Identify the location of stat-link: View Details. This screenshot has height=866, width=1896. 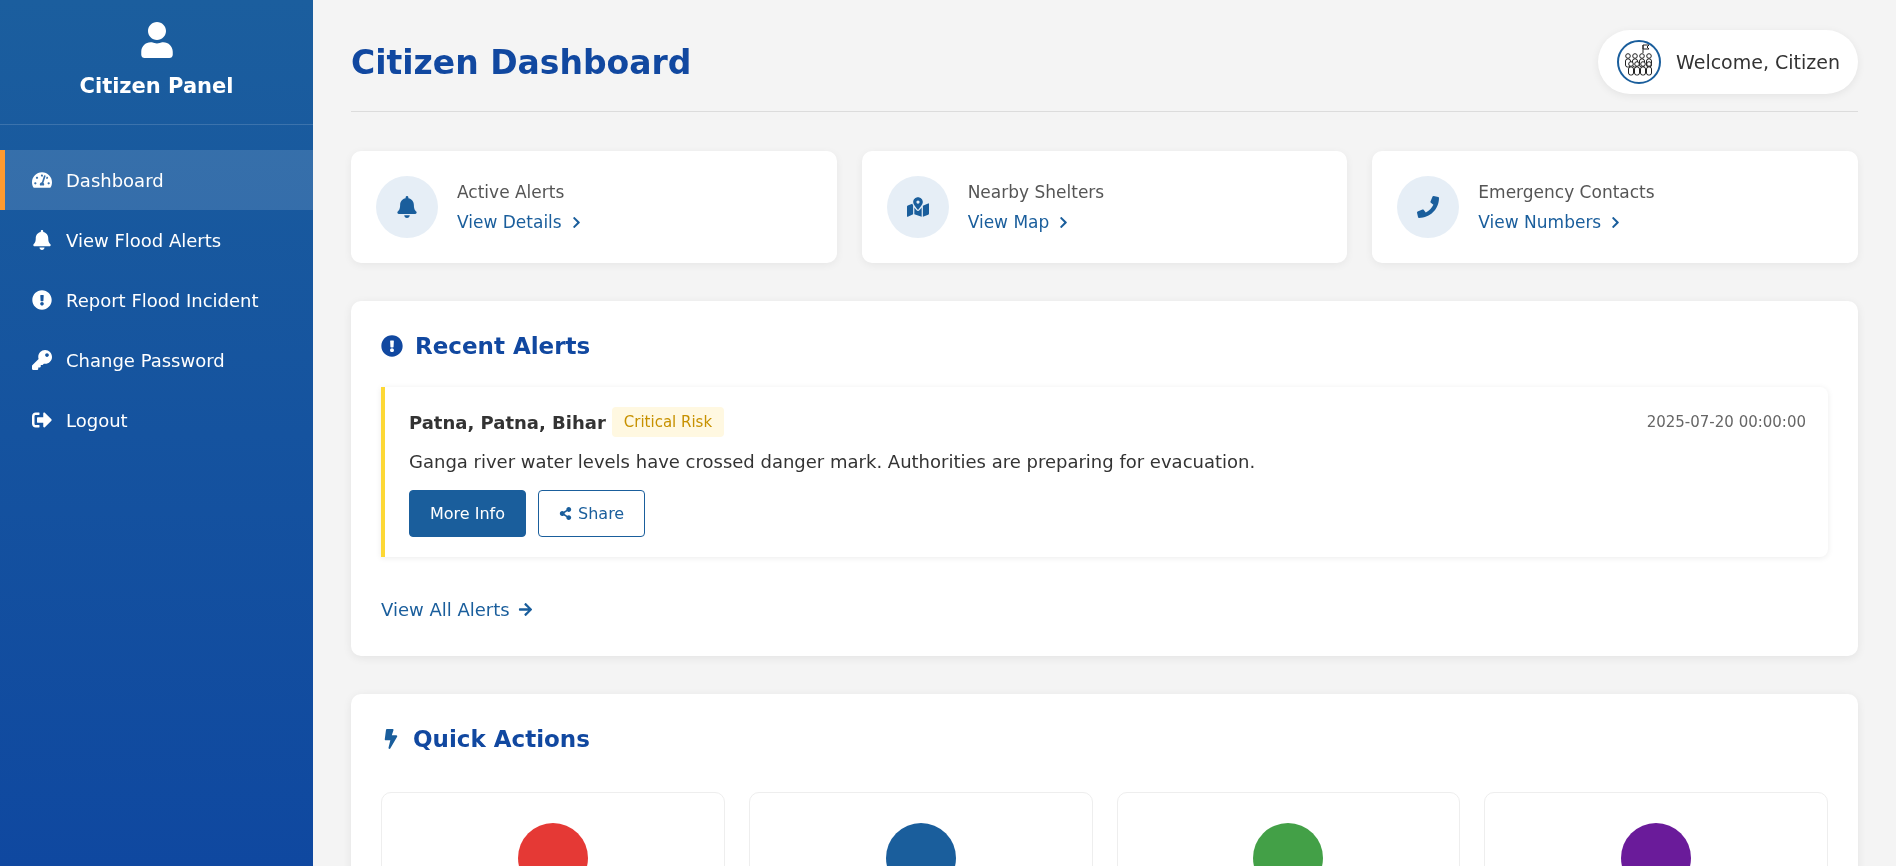
(520, 222).